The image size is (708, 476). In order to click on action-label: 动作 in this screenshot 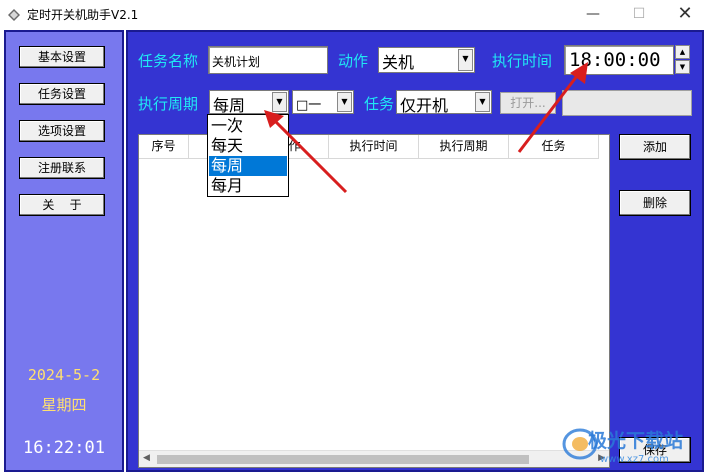, I will do `click(353, 61)`.